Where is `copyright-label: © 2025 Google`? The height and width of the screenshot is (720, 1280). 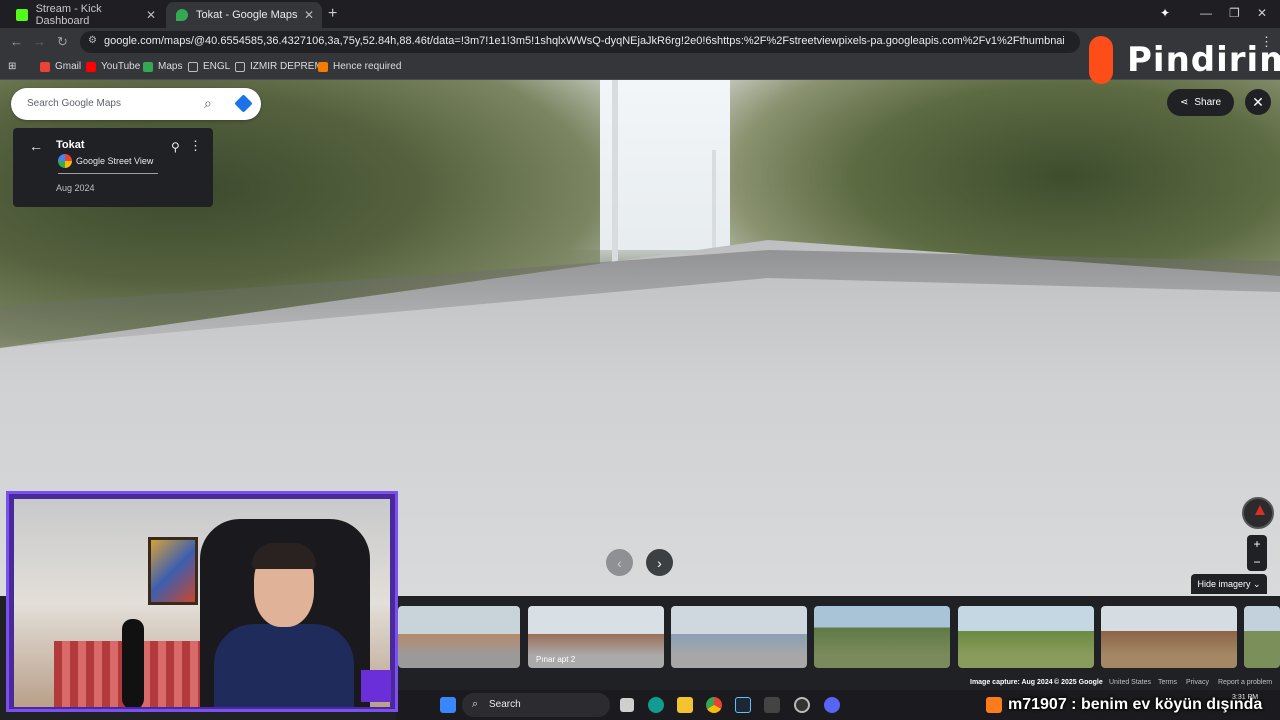
copyright-label: © 2025 Google is located at coordinates (1078, 682).